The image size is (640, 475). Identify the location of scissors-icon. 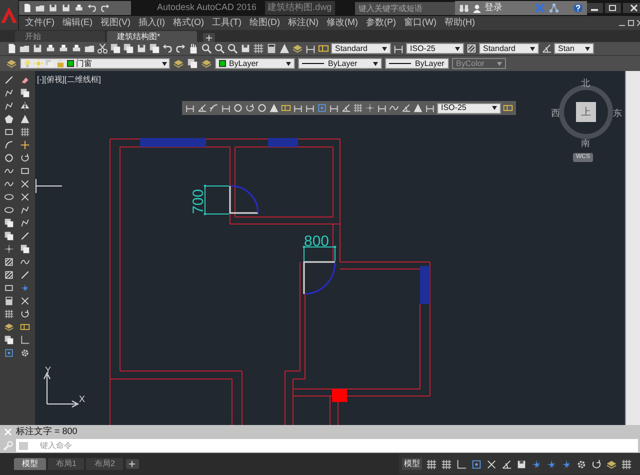
(102, 48).